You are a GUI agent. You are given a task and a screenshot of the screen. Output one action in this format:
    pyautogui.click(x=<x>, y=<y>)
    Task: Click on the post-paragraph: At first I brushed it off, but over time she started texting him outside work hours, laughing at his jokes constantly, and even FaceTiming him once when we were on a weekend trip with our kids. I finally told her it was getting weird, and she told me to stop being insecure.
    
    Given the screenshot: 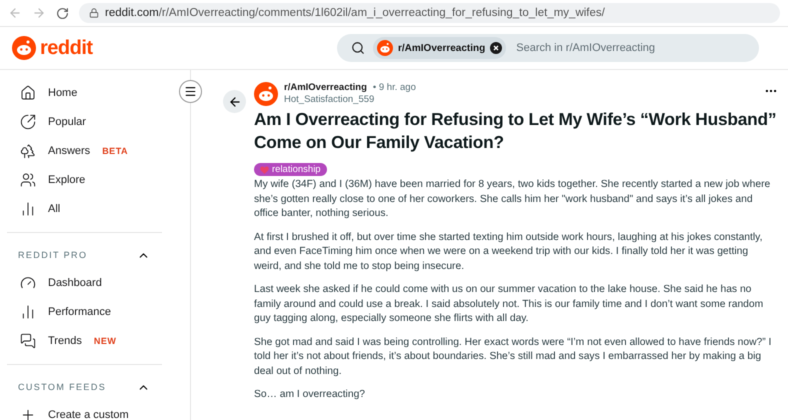 What is the action you would take?
    pyautogui.click(x=509, y=252)
    